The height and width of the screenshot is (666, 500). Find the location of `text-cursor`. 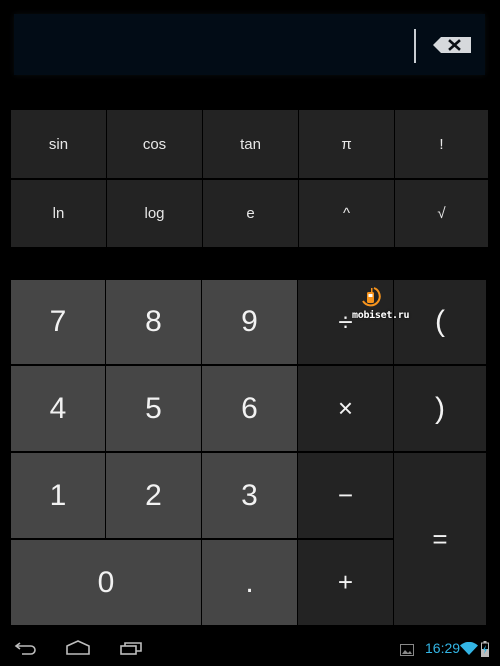

text-cursor is located at coordinates (415, 46).